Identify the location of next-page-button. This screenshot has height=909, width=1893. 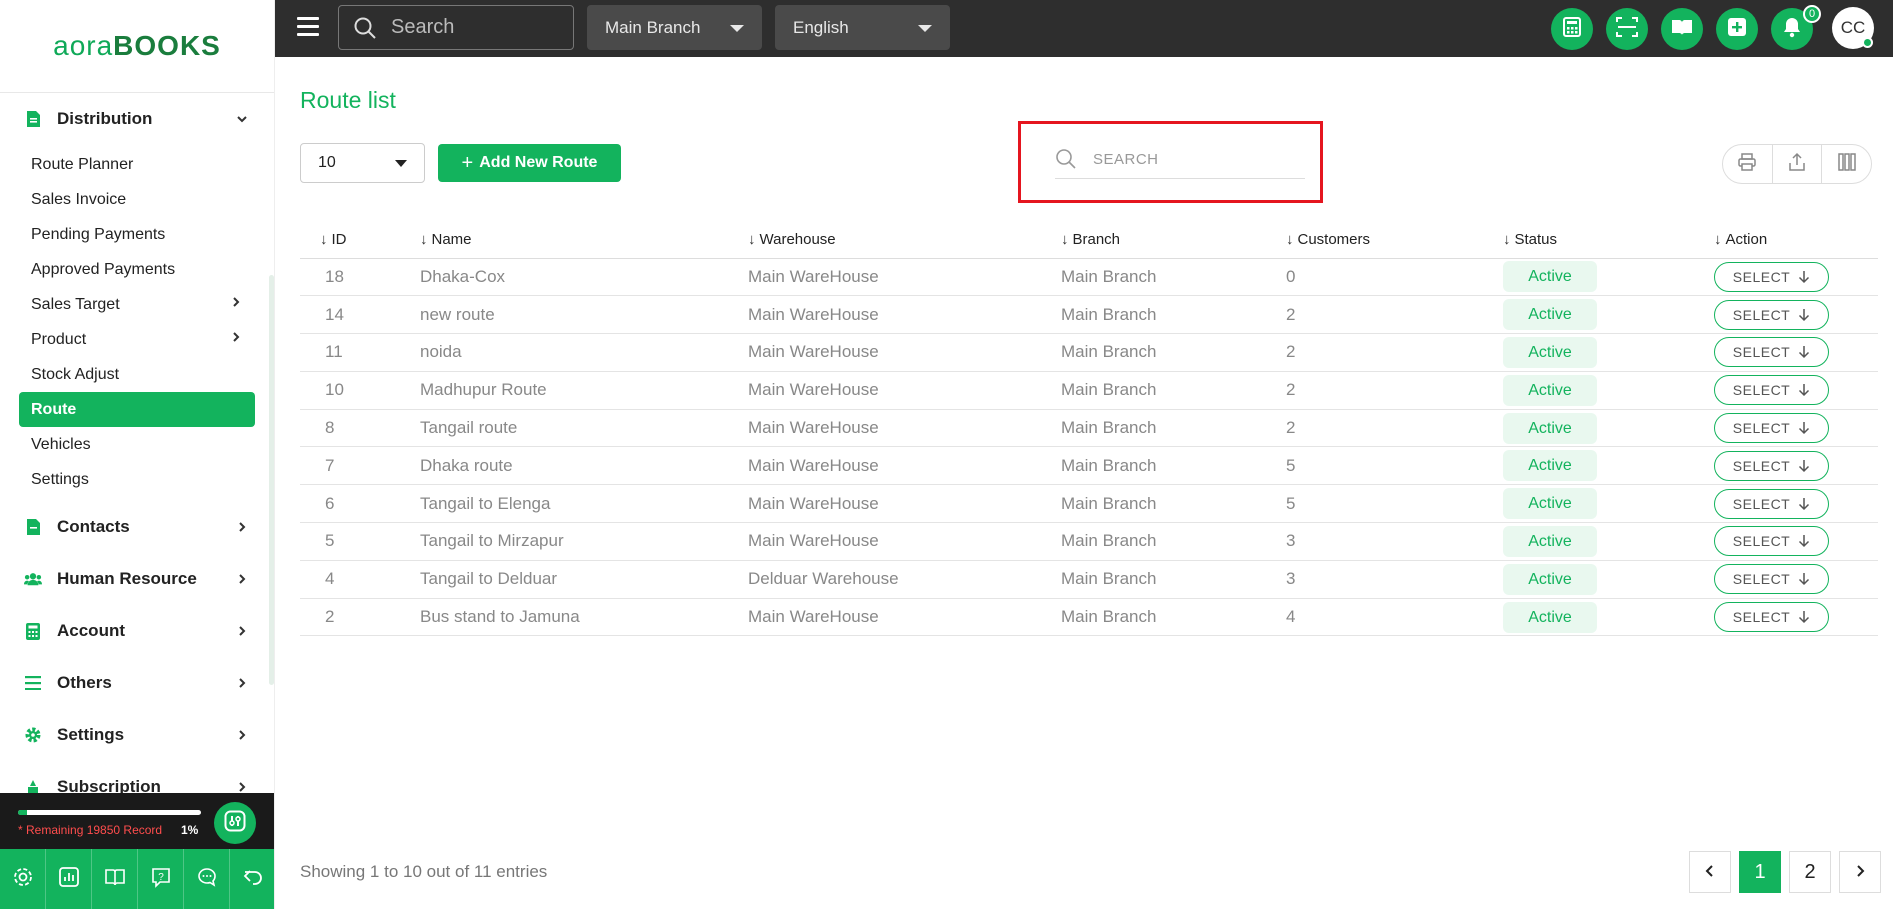
(1860, 872).